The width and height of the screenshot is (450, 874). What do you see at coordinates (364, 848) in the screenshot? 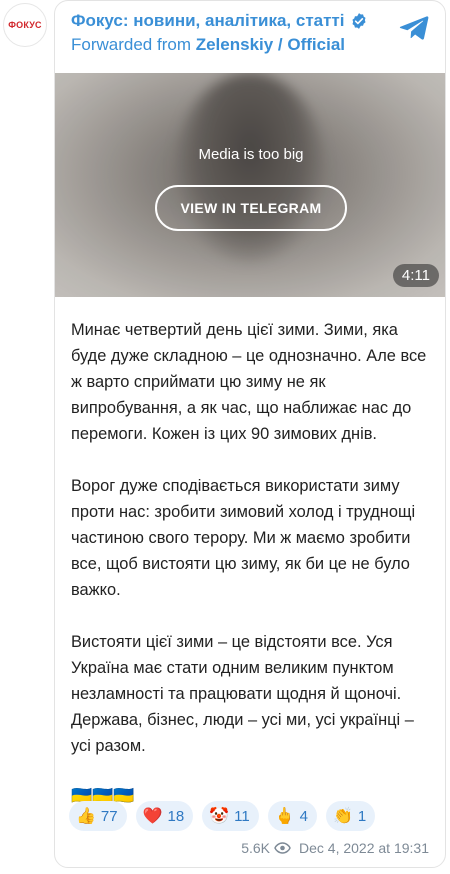
I see `post-date-link: Dec 4, 2022 at 19:31` at bounding box center [364, 848].